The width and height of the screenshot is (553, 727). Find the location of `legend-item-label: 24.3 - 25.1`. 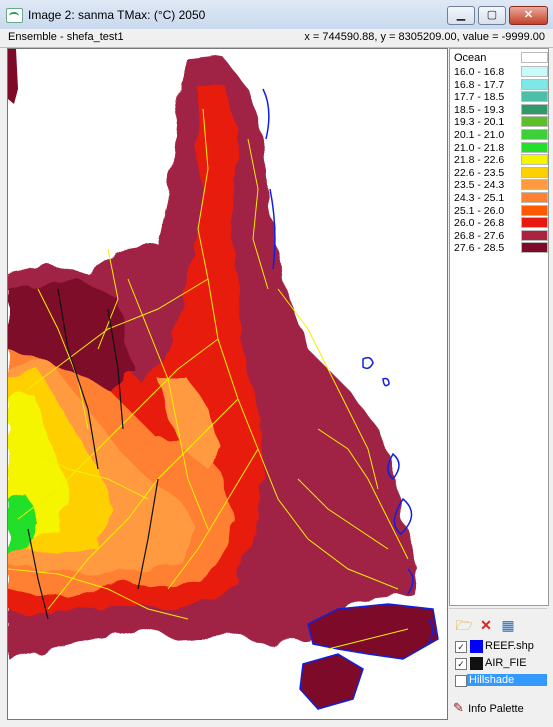

legend-item-label: 24.3 - 25.1 is located at coordinates (479, 198).